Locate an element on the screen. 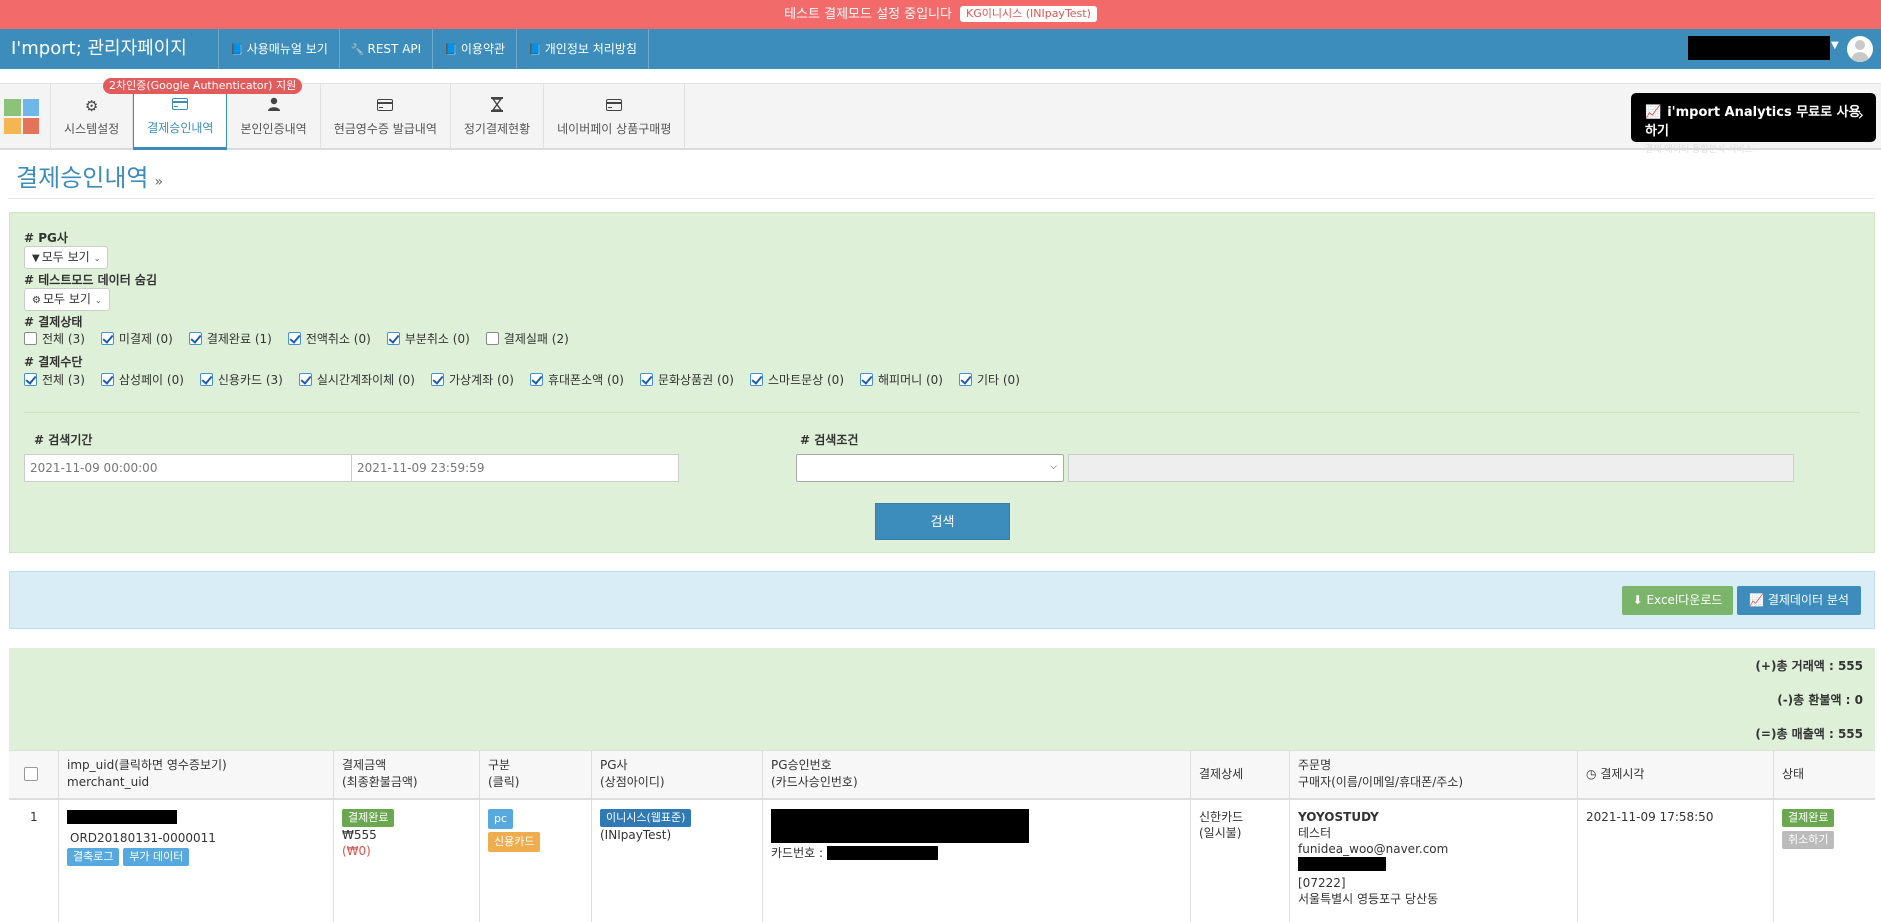 The image size is (1881, 922). nav-privacy-link: 📘 개인정보 처리방침 is located at coordinates (582, 49).